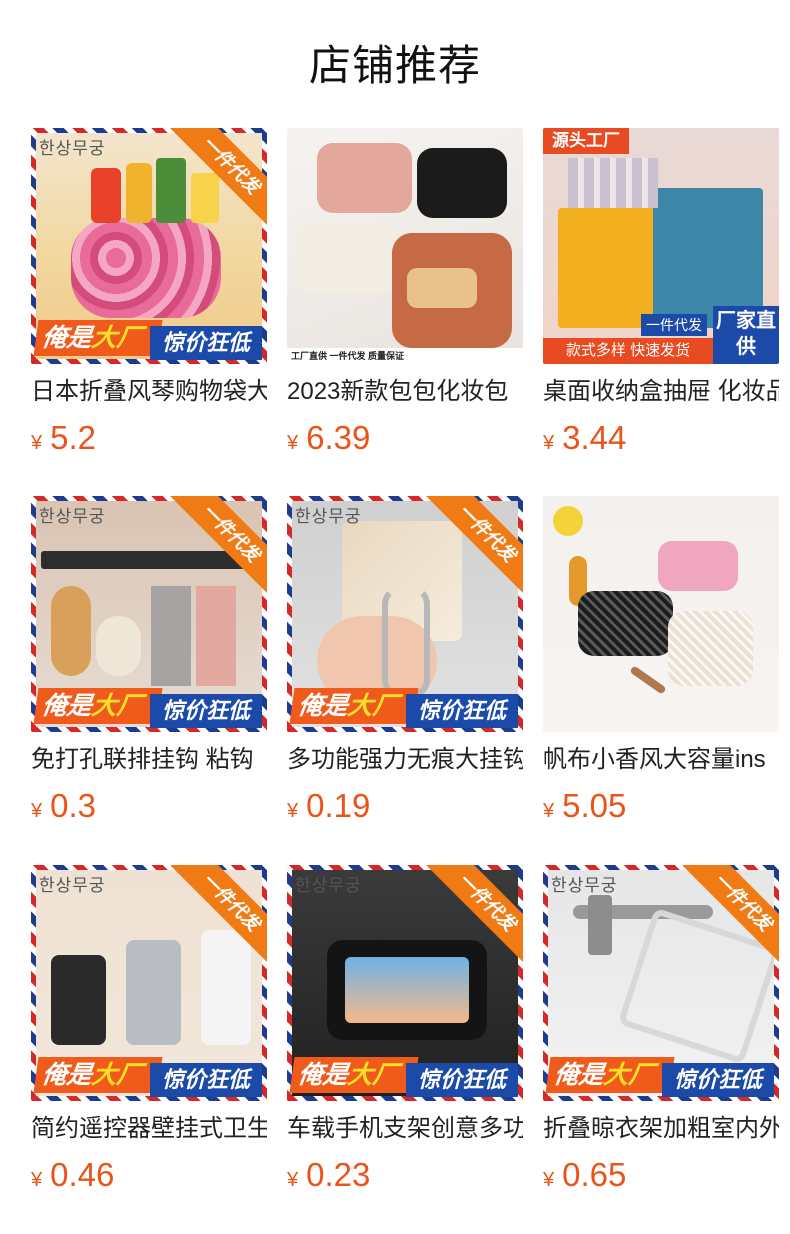 The width and height of the screenshot is (790, 1234). I want to click on dropship-tag: 一件代发, so click(674, 325).